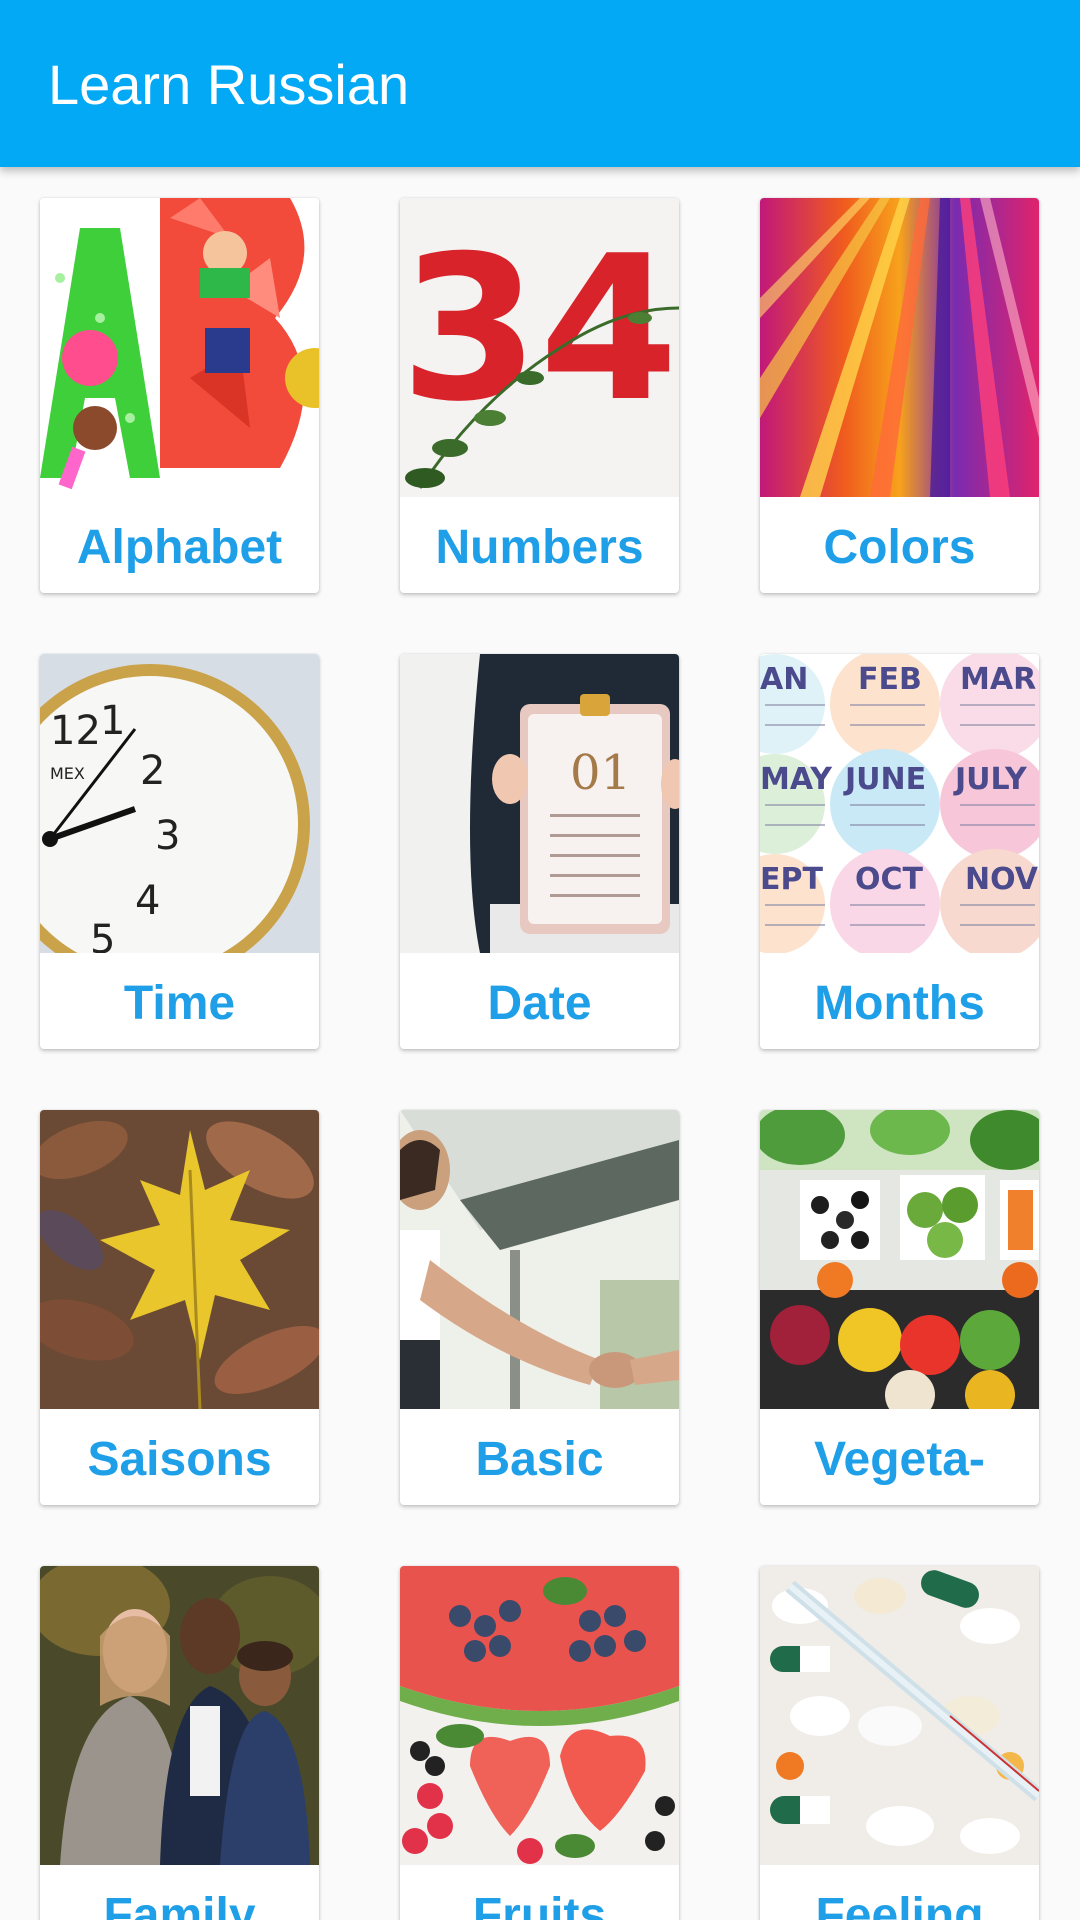  What do you see at coordinates (179, 347) in the screenshot?
I see `alphabet-letters-image` at bounding box center [179, 347].